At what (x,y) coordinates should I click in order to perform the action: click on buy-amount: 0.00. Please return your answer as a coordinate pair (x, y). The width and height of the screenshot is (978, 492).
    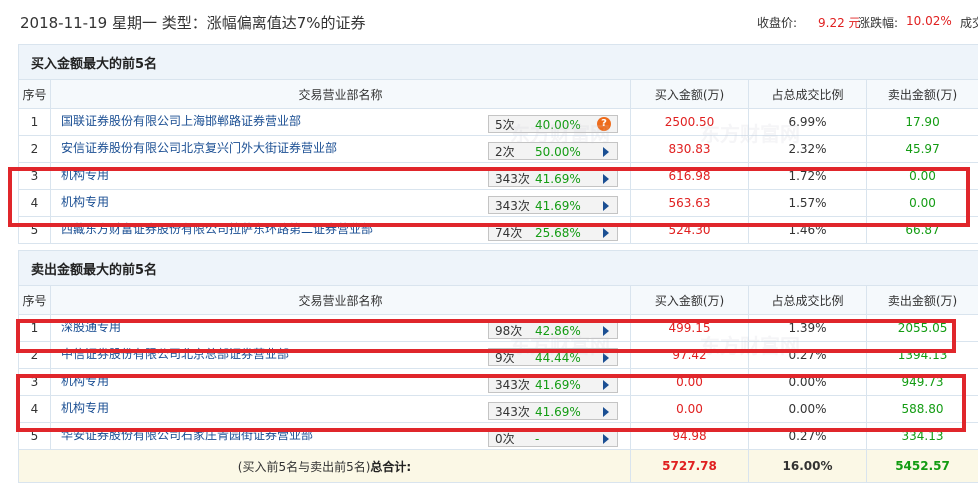
    Looking at the image, I should click on (689, 382).